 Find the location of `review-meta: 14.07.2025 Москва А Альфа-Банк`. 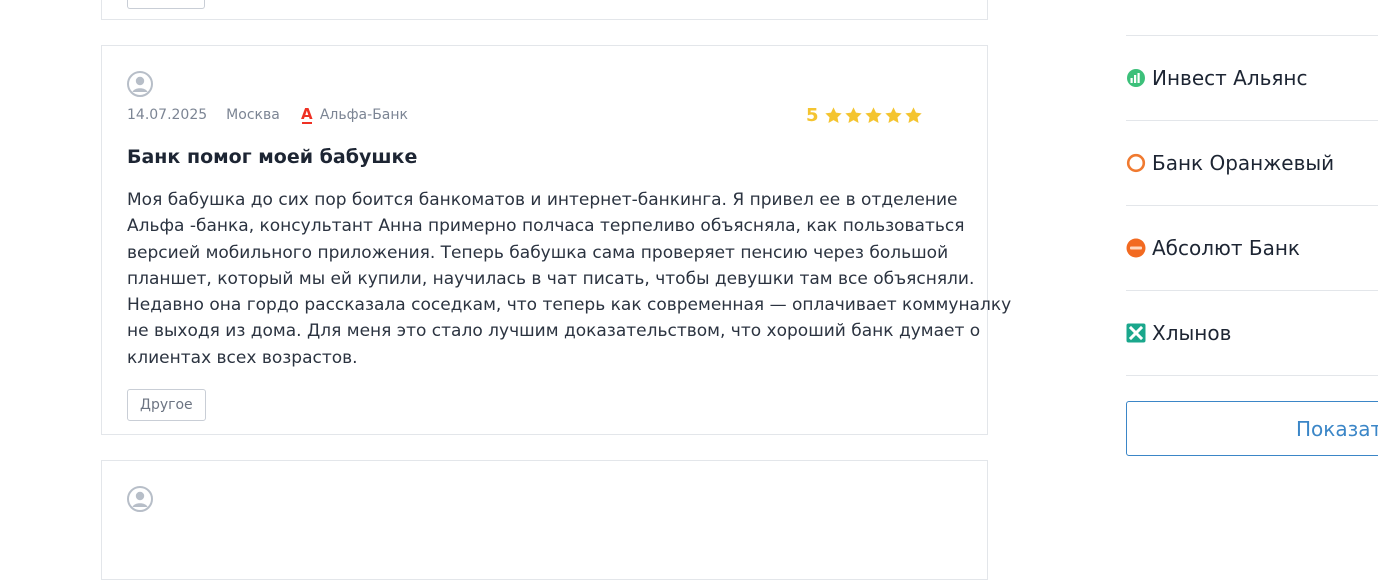

review-meta: 14.07.2025 Москва А Альфа-Банк is located at coordinates (267, 115).